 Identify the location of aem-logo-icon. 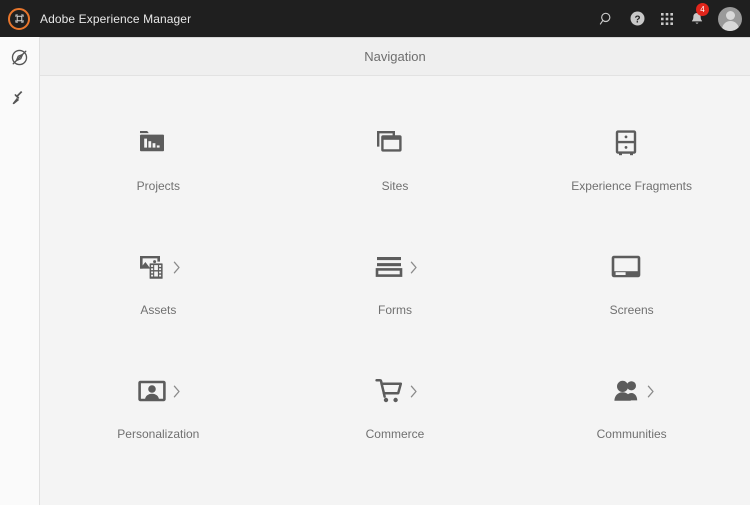
(19, 18).